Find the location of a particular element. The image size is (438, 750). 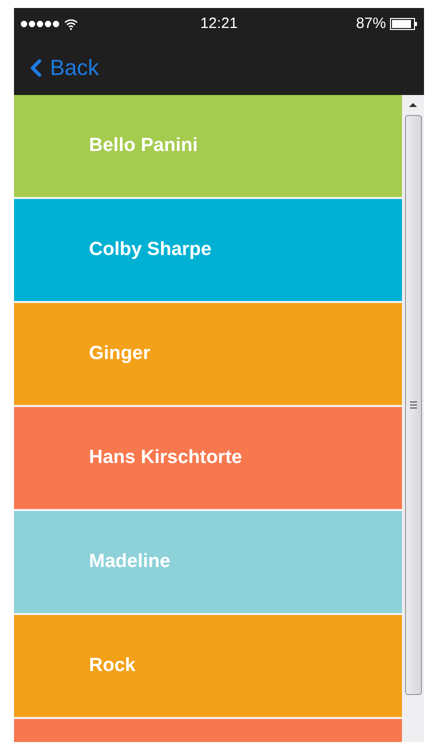

scrollbar-thumb is located at coordinates (413, 405).